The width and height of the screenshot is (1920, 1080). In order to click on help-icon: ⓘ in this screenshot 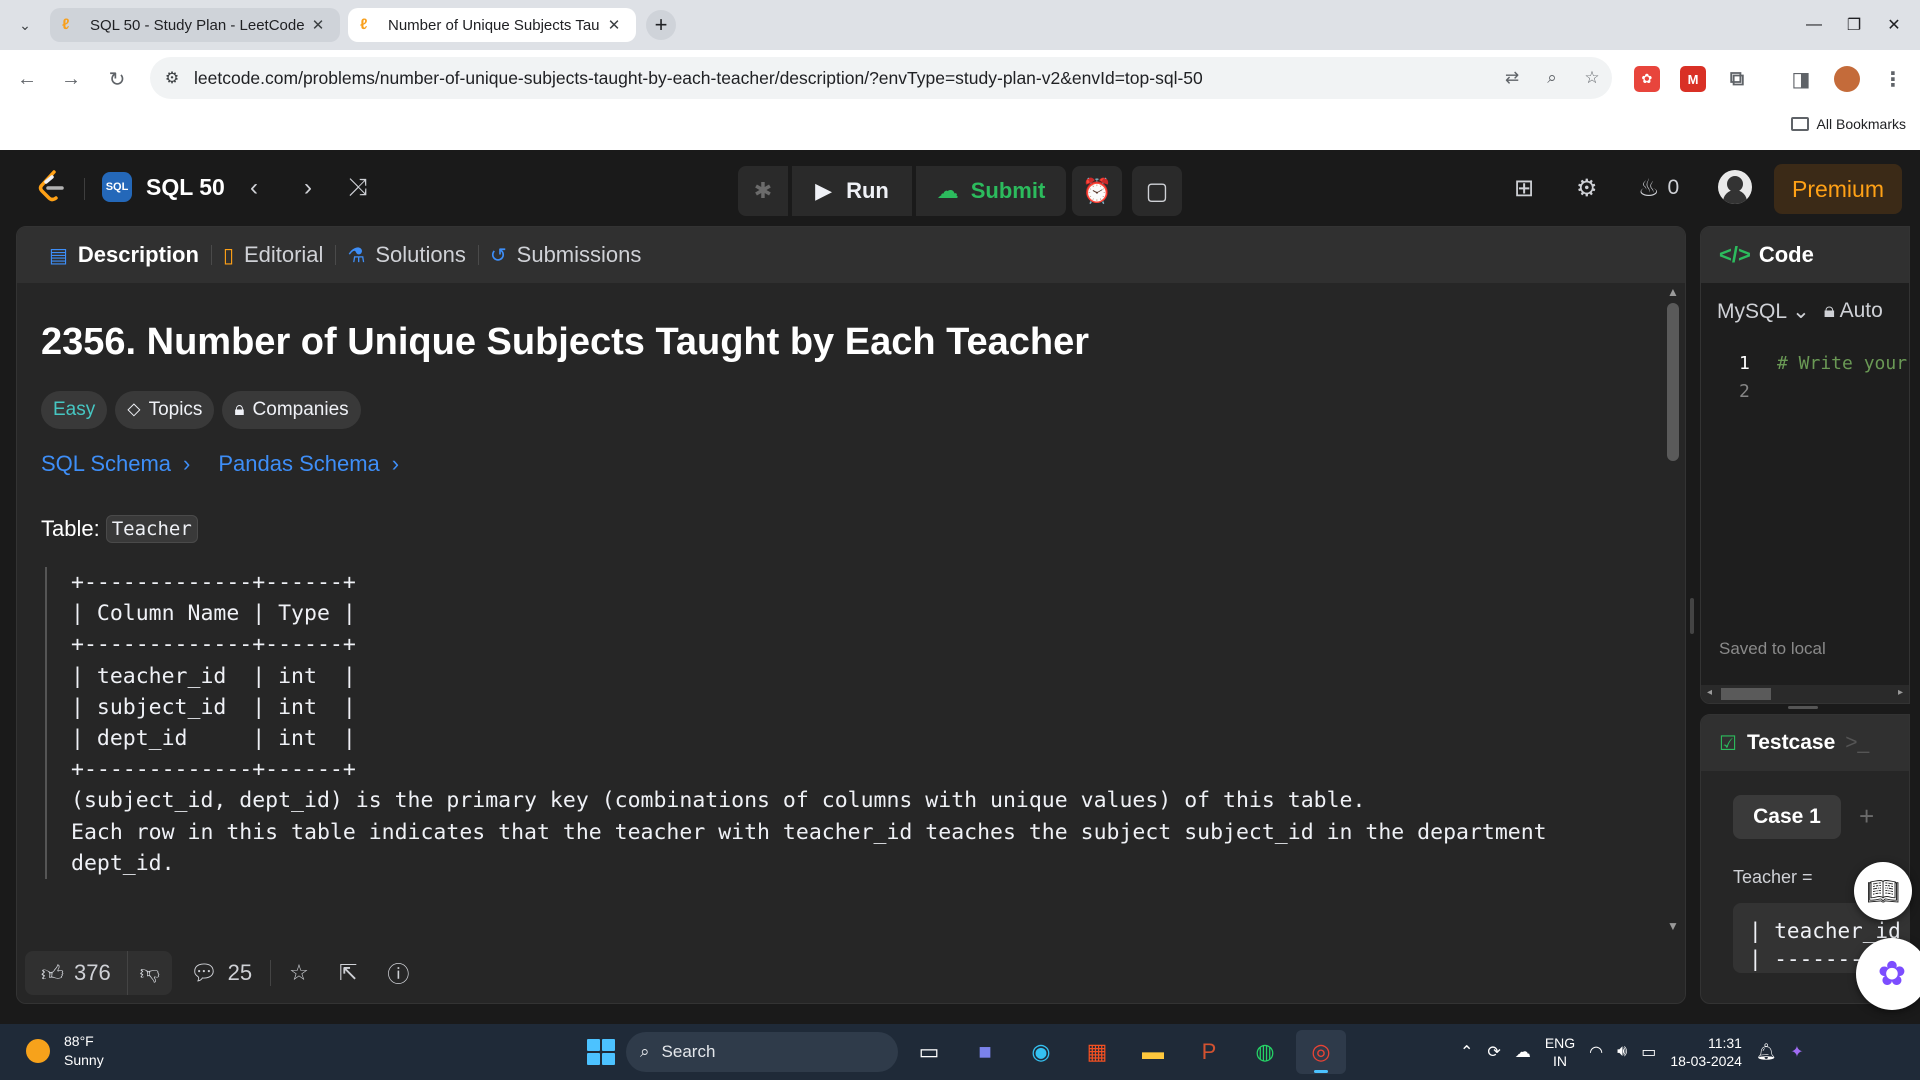, I will do `click(398, 973)`.